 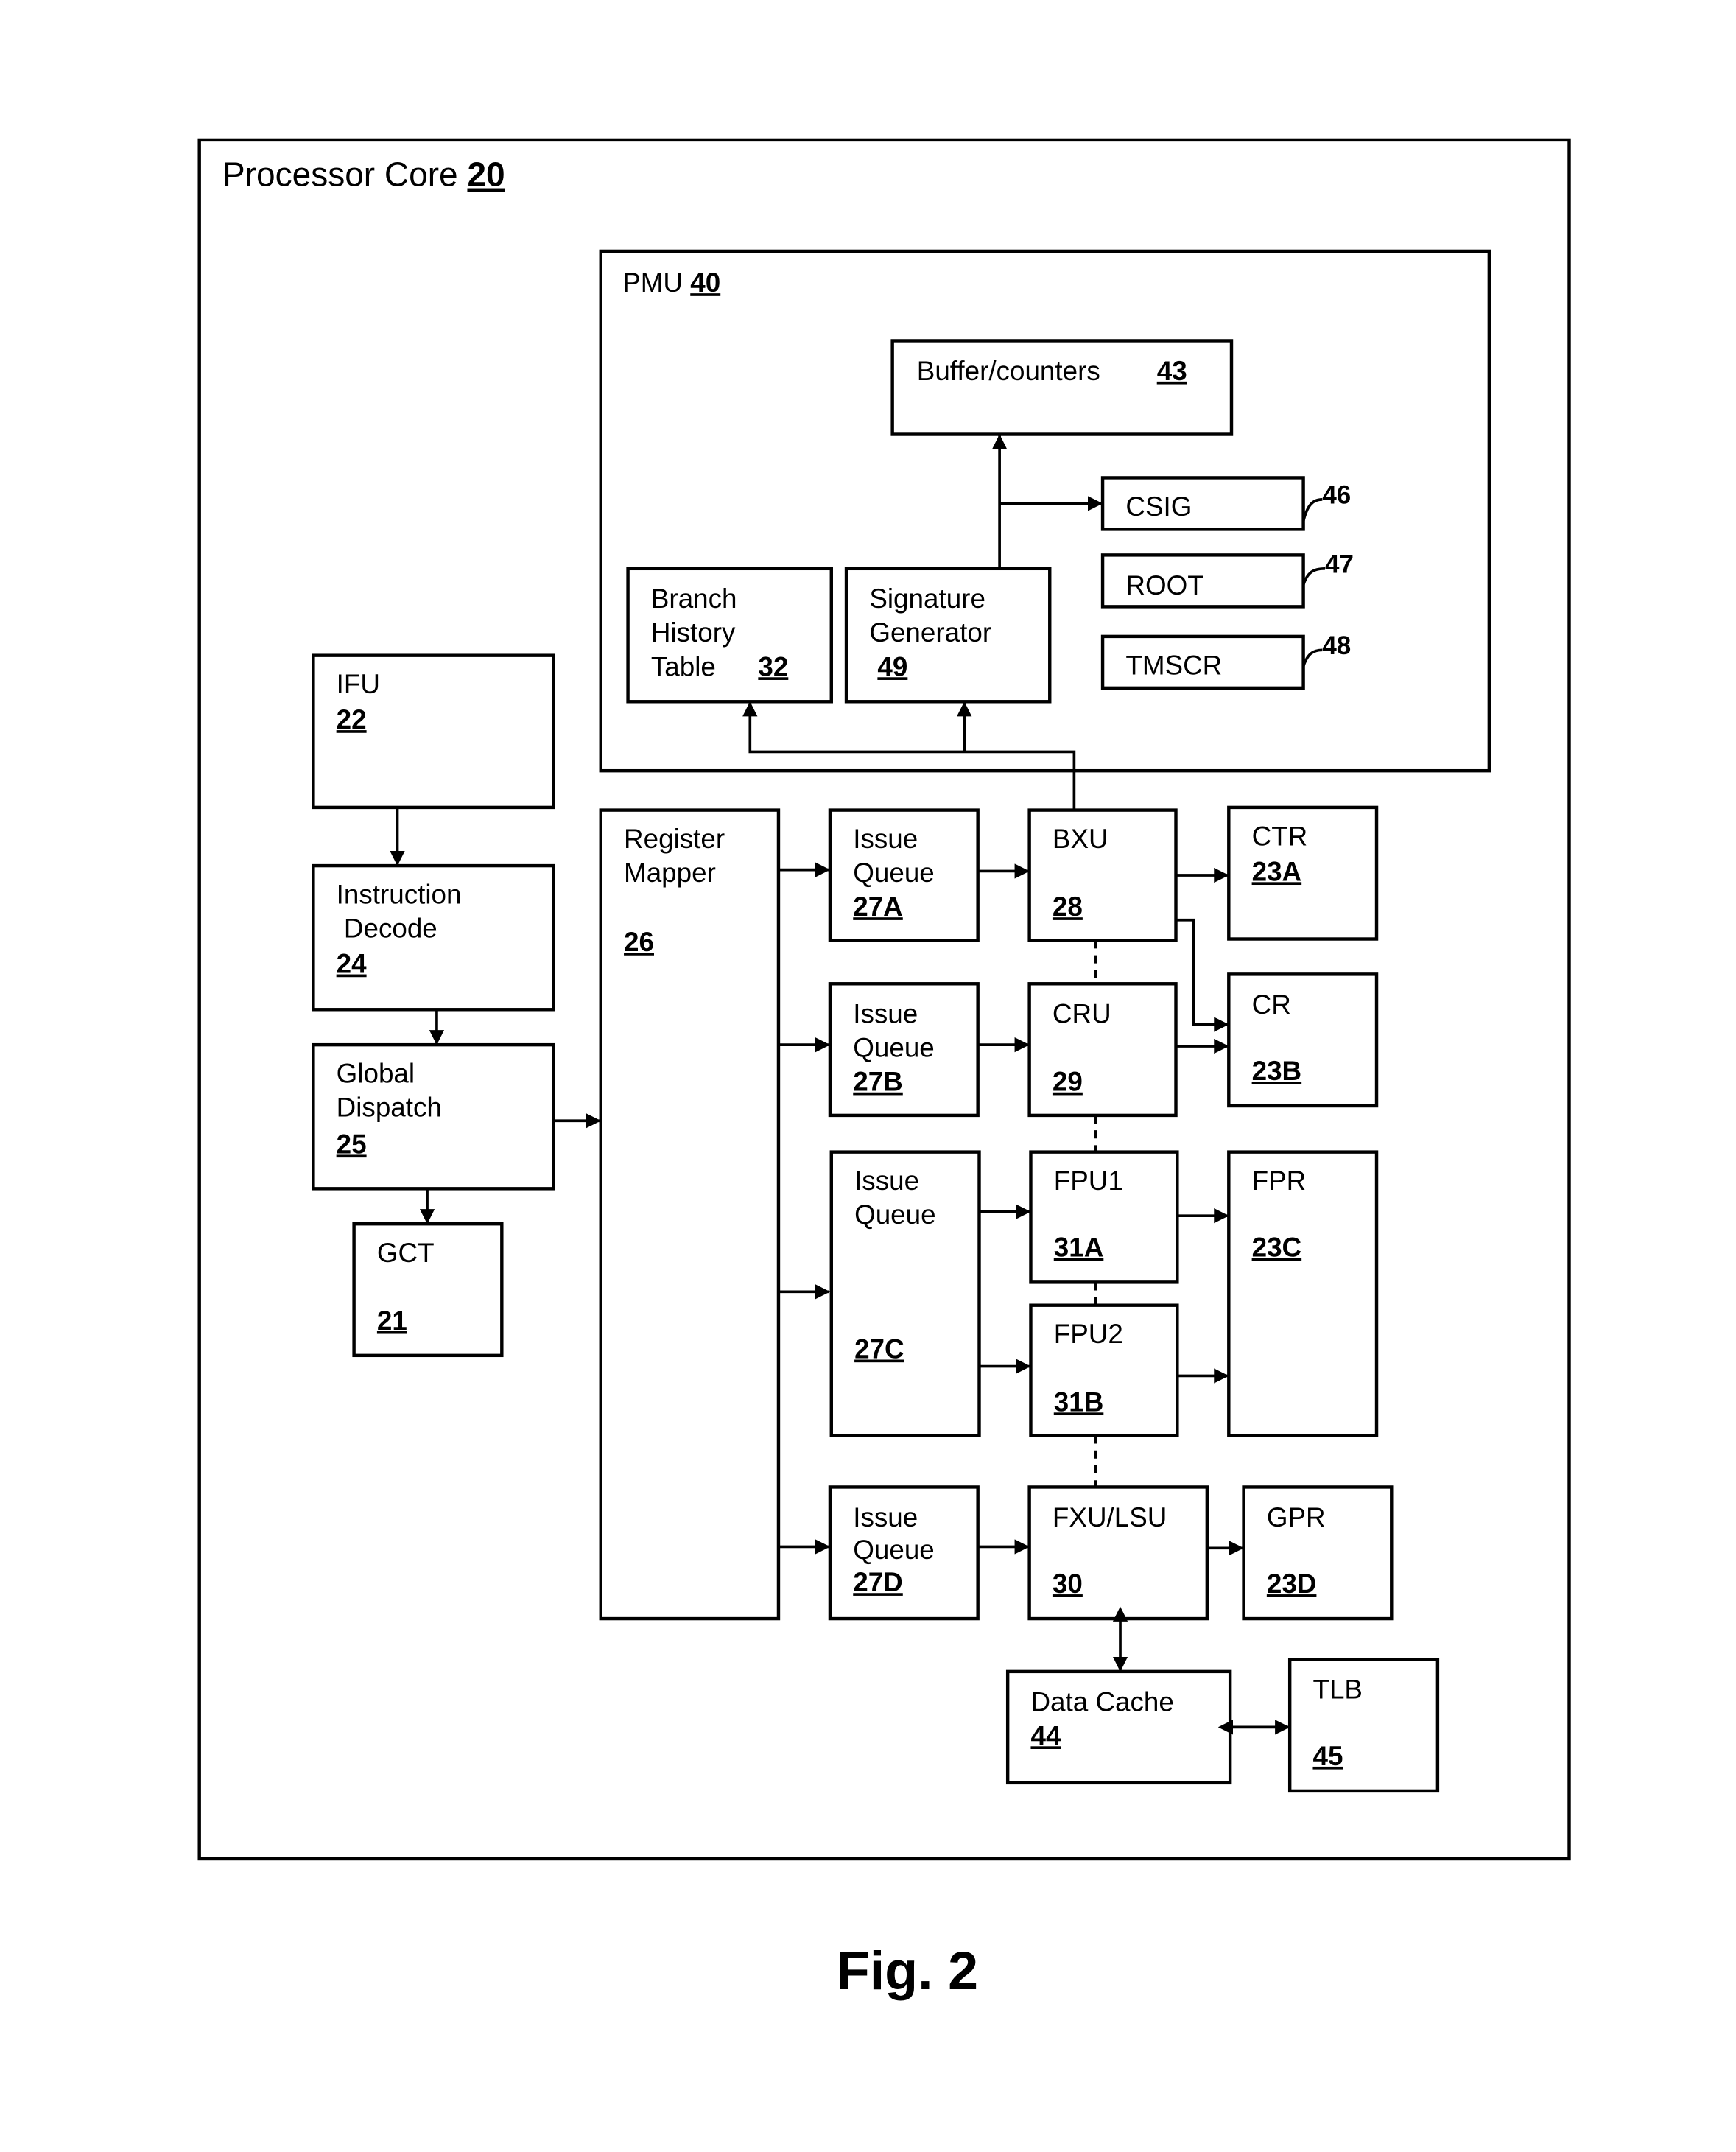 I want to click on svg-text: Table, so click(x=683, y=666).